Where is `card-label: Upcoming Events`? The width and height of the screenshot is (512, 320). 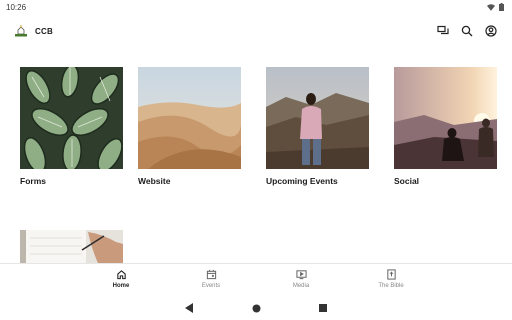 card-label: Upcoming Events is located at coordinates (302, 181).